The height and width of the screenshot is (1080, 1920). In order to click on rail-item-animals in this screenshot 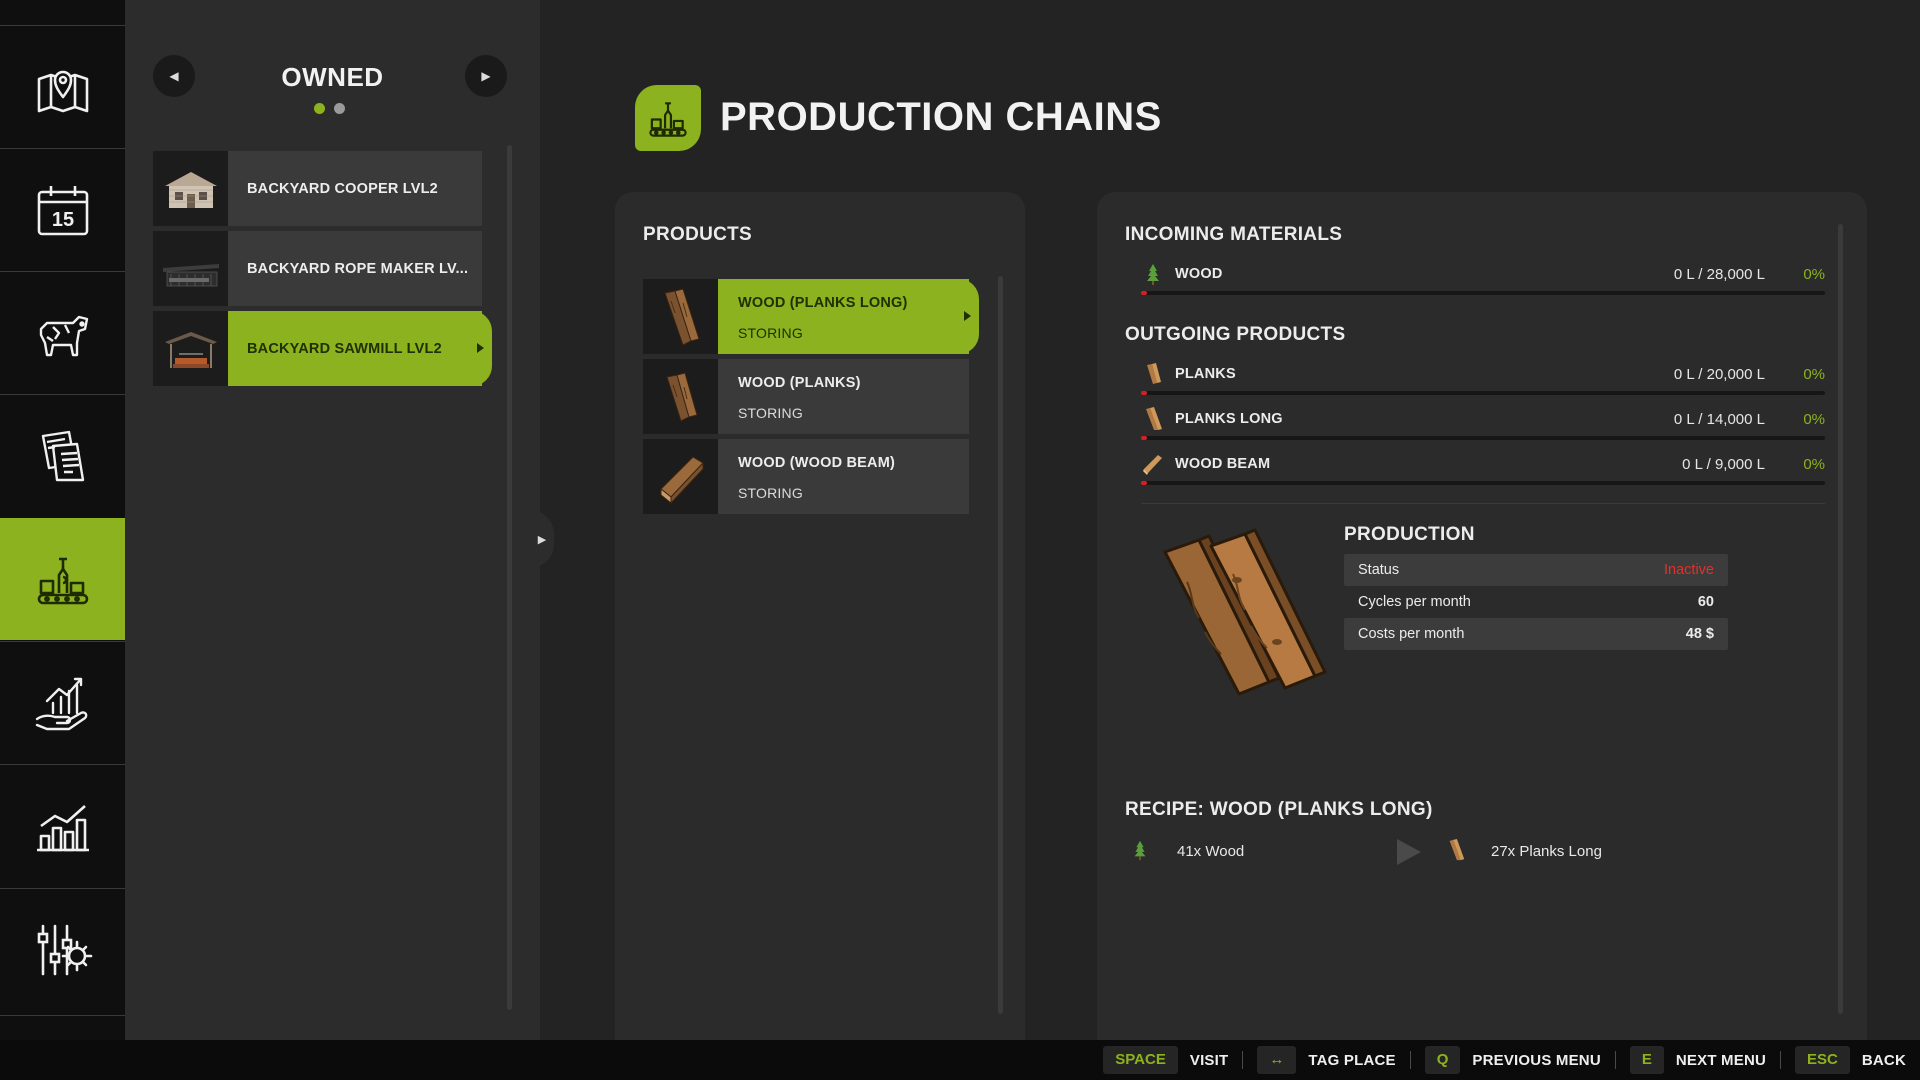, I will do `click(62, 332)`.